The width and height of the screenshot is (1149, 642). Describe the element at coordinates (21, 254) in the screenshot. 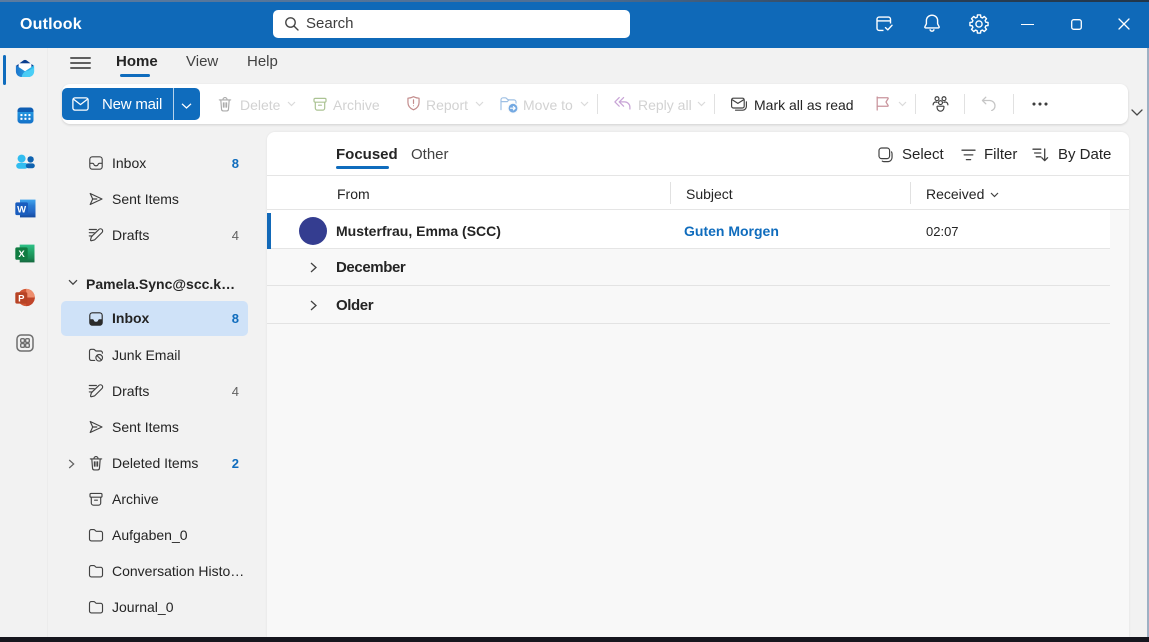

I see `svg-text: X` at that location.